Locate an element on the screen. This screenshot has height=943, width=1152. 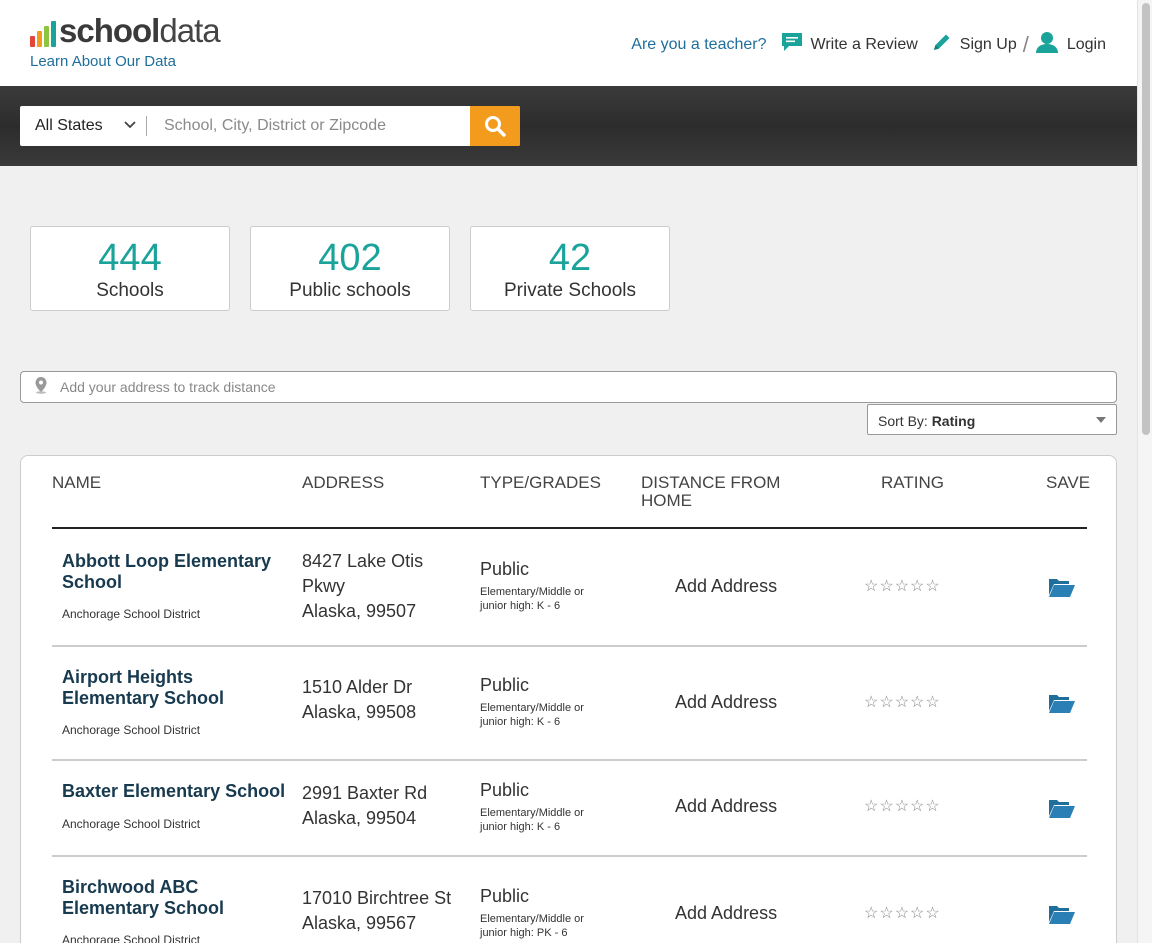
sign-up-label: Sign Up is located at coordinates (988, 44).